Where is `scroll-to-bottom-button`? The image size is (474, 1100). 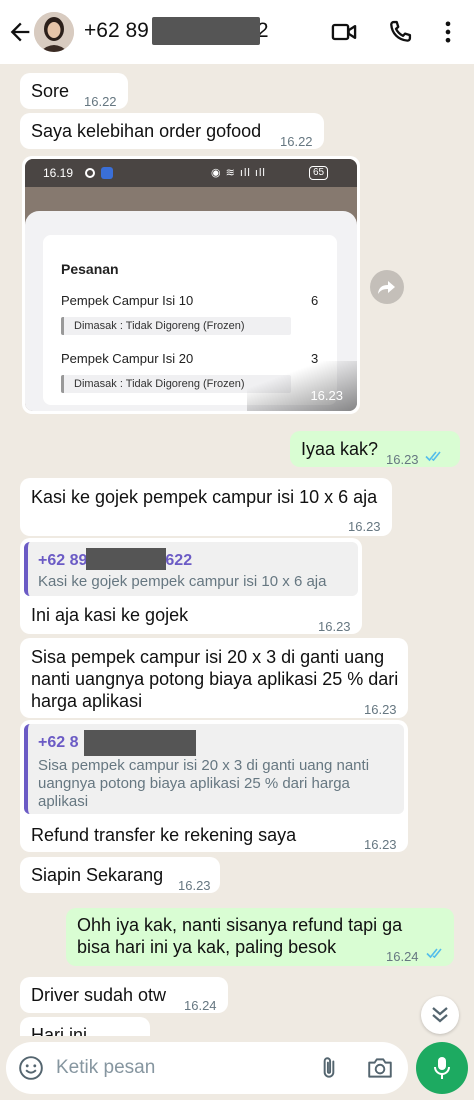
scroll-to-bottom-button is located at coordinates (440, 1015).